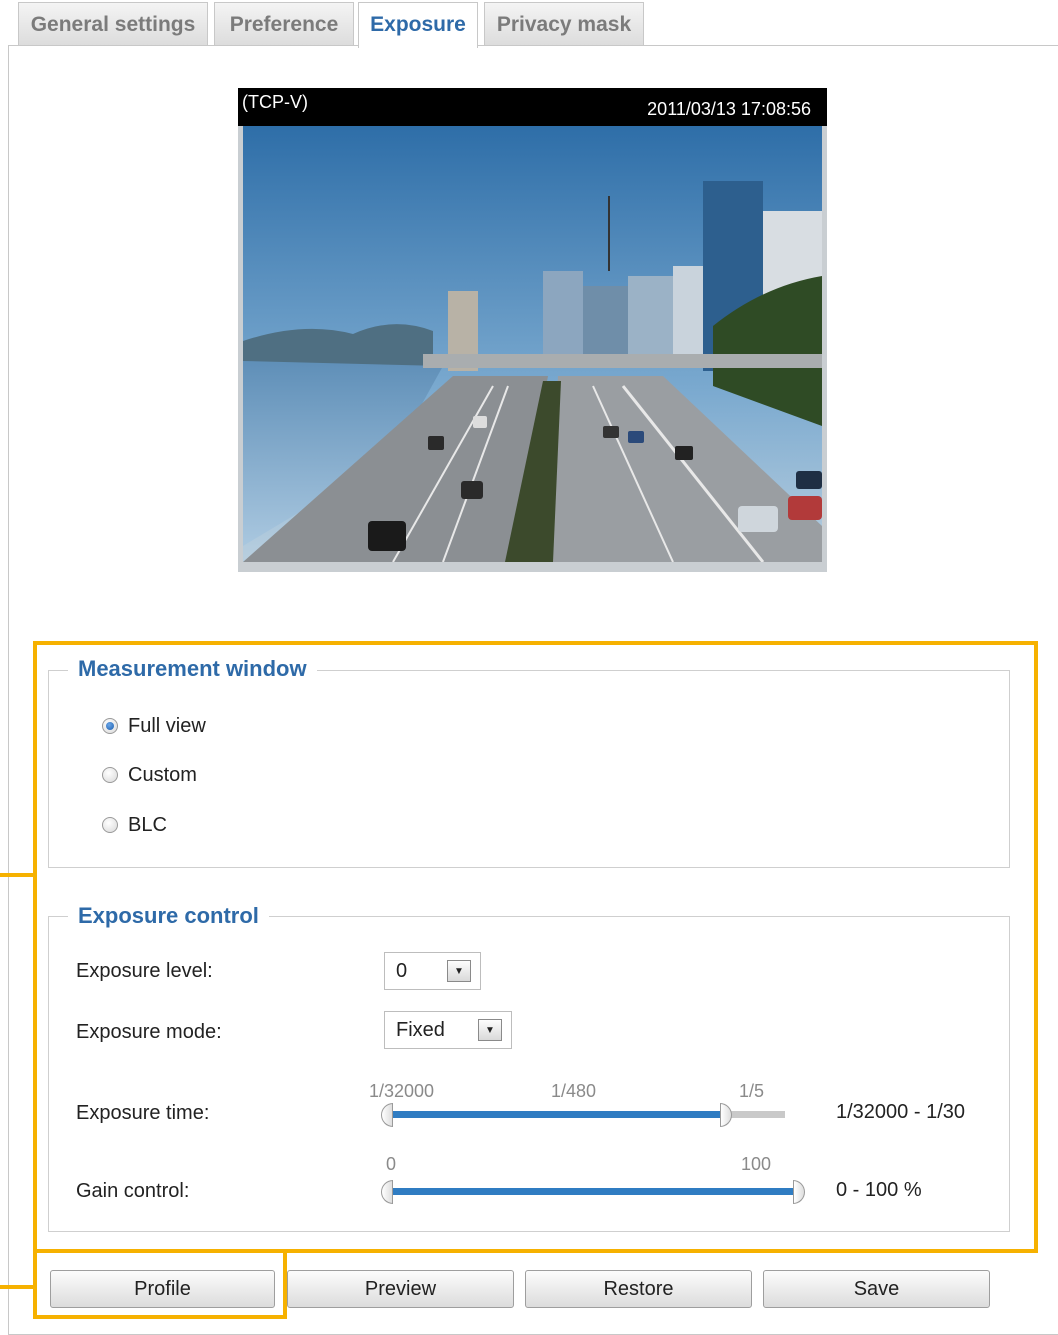 This screenshot has height=1335, width=1058. I want to click on radio-custom: Custom, so click(149, 775).